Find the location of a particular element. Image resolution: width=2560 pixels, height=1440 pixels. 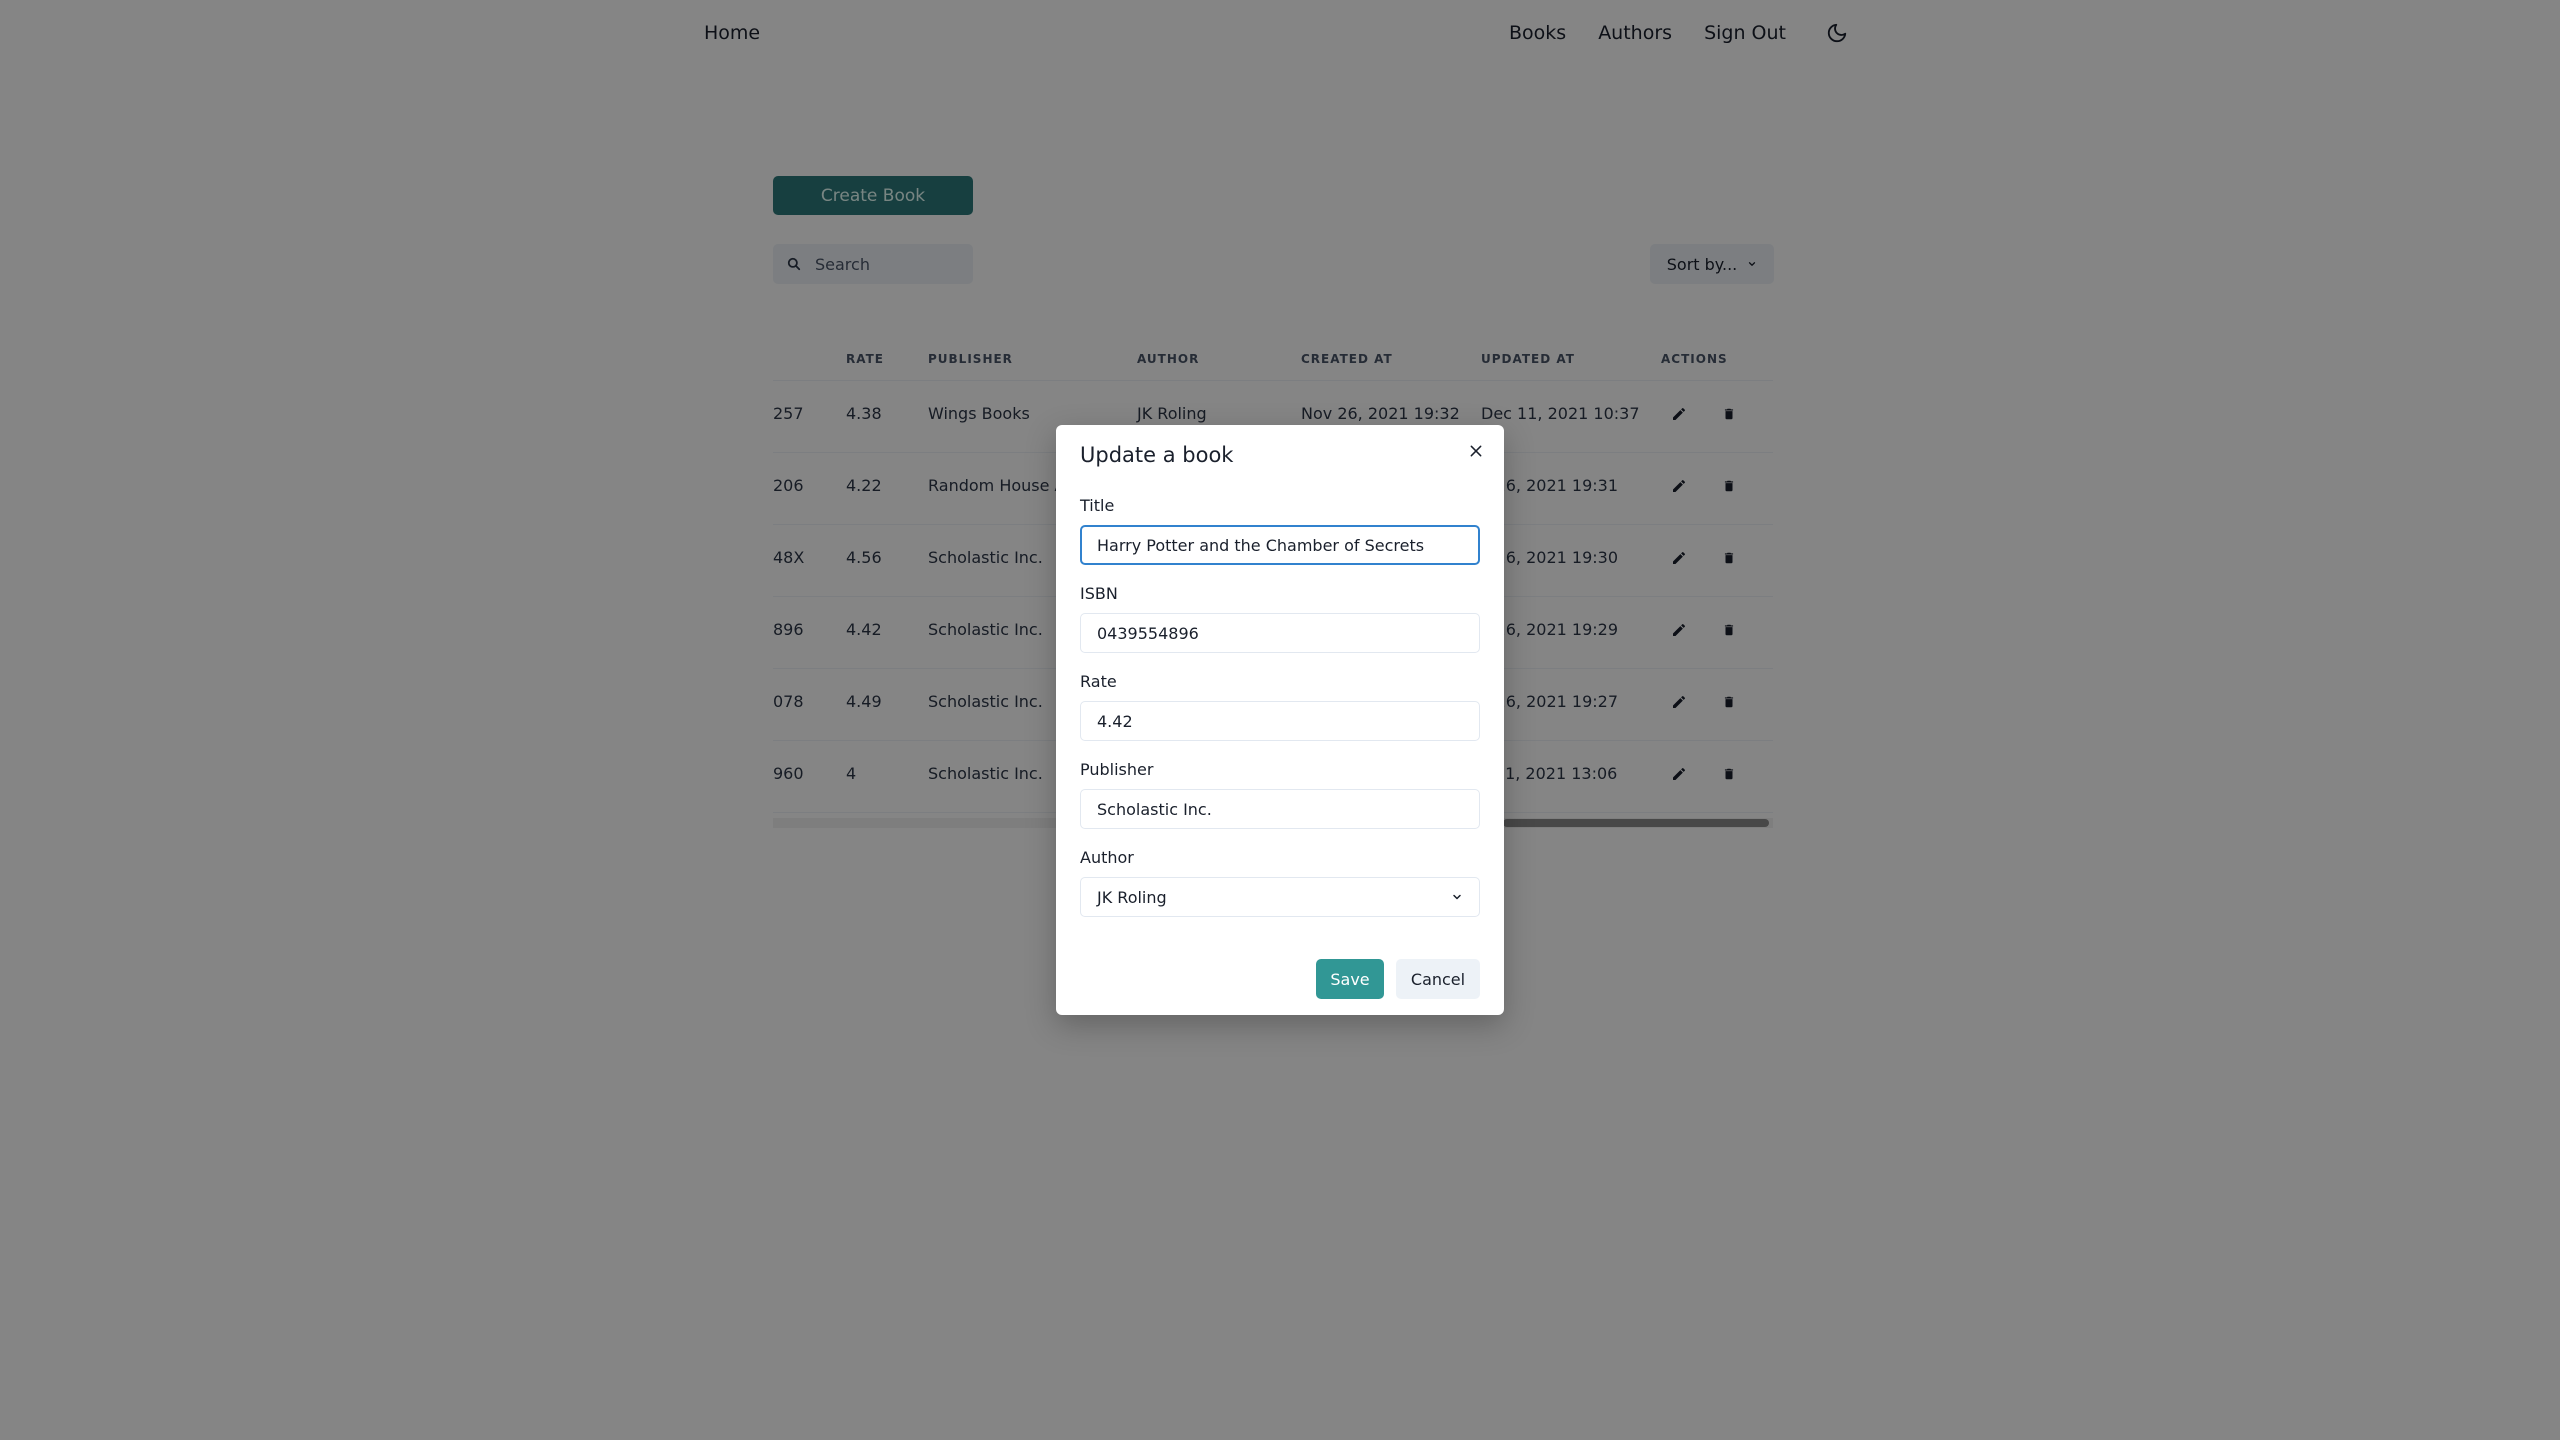

author-label: Author is located at coordinates (1107, 857).